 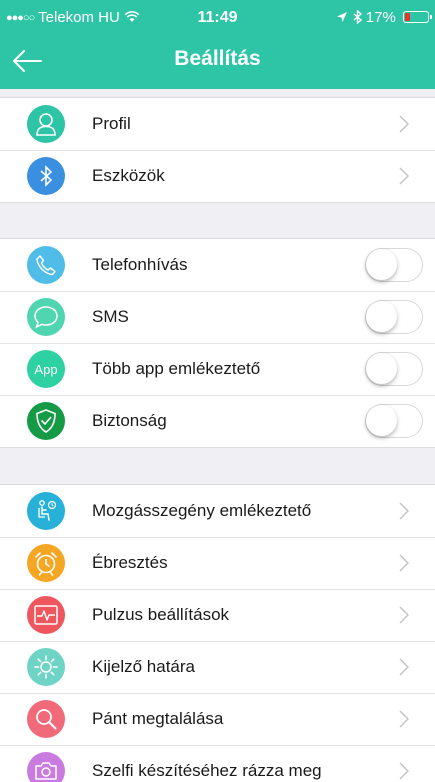 What do you see at coordinates (161, 614) in the screenshot?
I see `settings-item-label: Pulzus beállítások` at bounding box center [161, 614].